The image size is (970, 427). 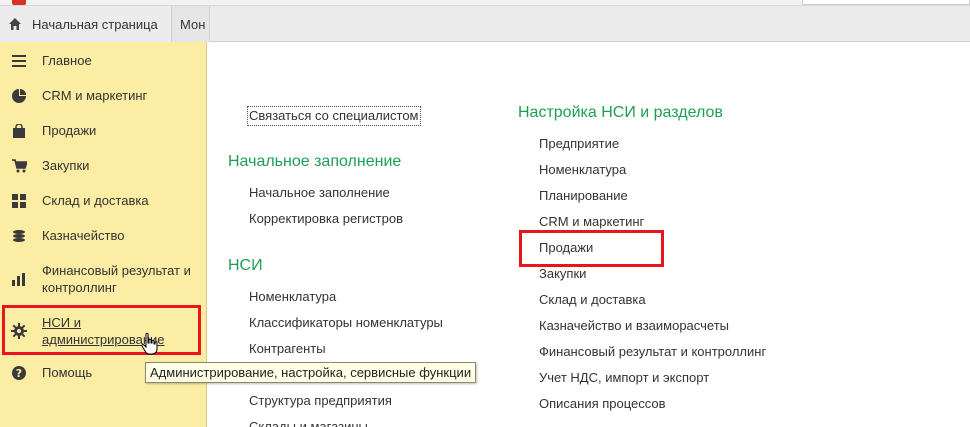 I want to click on link-financial-result: Финансовый результат и контроллинг, so click(x=652, y=352).